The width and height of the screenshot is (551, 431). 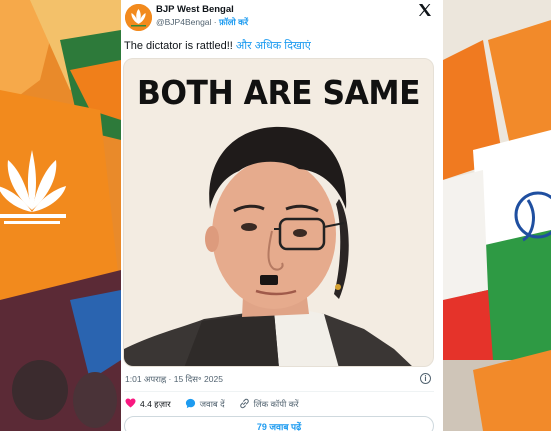 I want to click on account-handle-row: @BJP4Bengal · फ़ॉलो करें, so click(x=202, y=22).